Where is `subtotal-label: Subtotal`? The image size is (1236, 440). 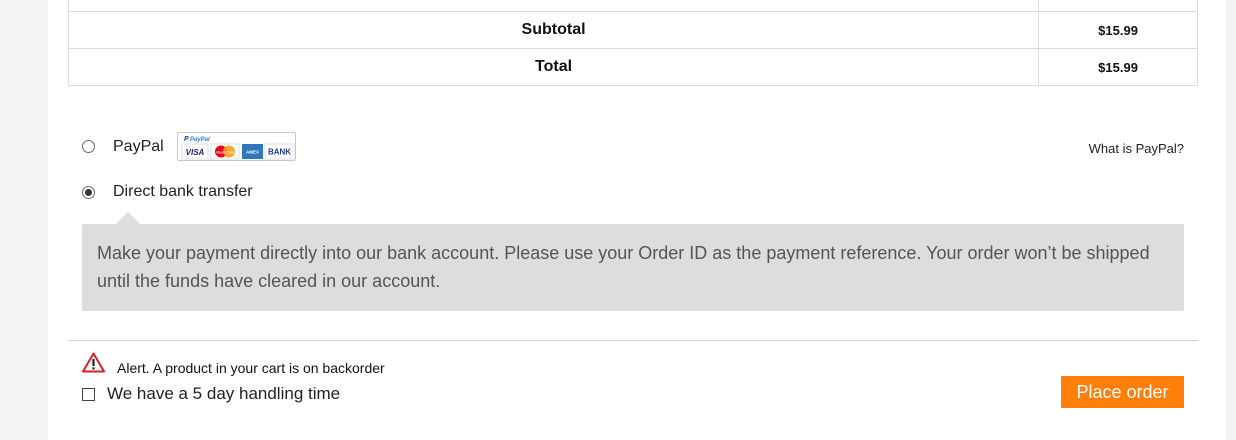 subtotal-label: Subtotal is located at coordinates (553, 30).